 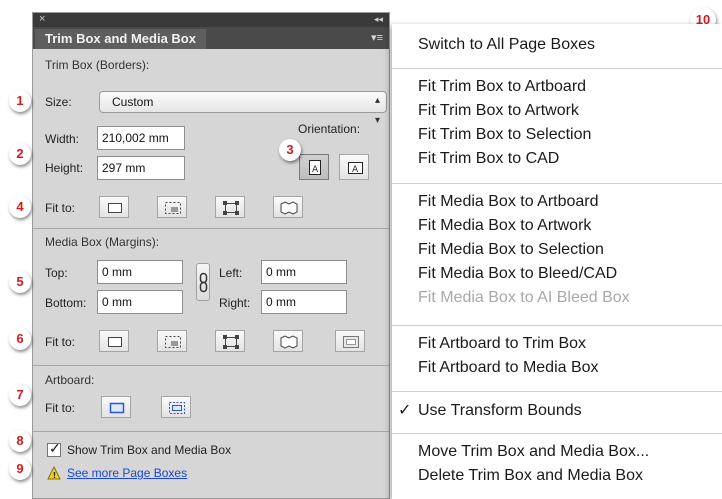 I want to click on check-icon: ✓, so click(x=405, y=410).